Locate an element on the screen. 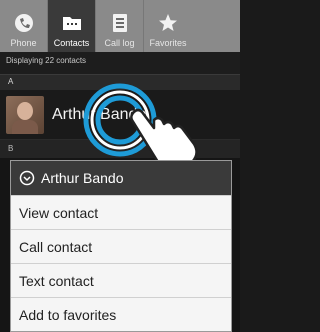 The width and height of the screenshot is (320, 332). menu-item-view-contact: View contact is located at coordinates (121, 212).